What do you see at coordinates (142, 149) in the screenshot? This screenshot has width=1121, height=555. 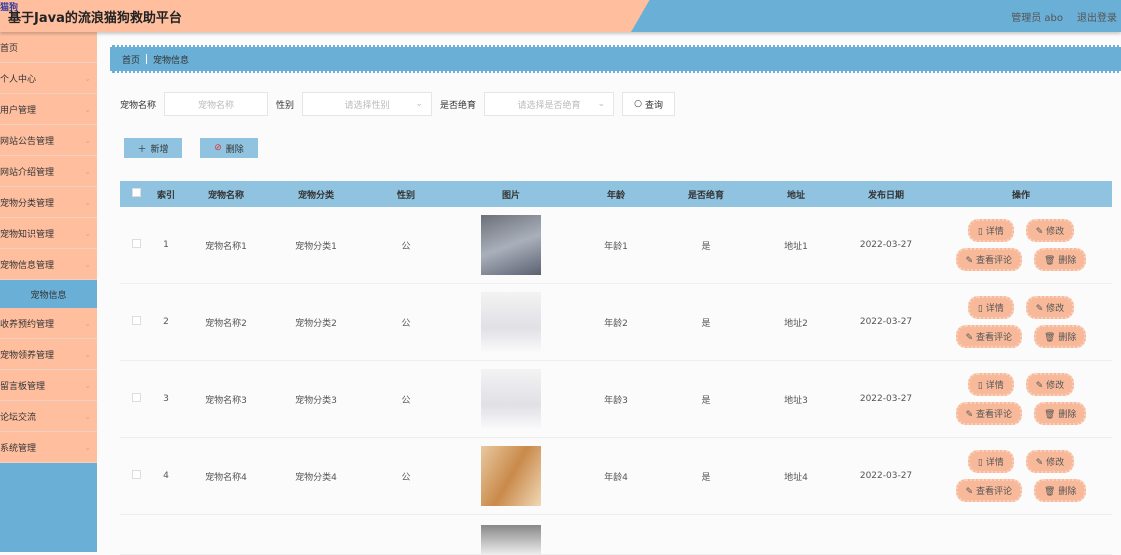 I see `plus-icon: ＋` at bounding box center [142, 149].